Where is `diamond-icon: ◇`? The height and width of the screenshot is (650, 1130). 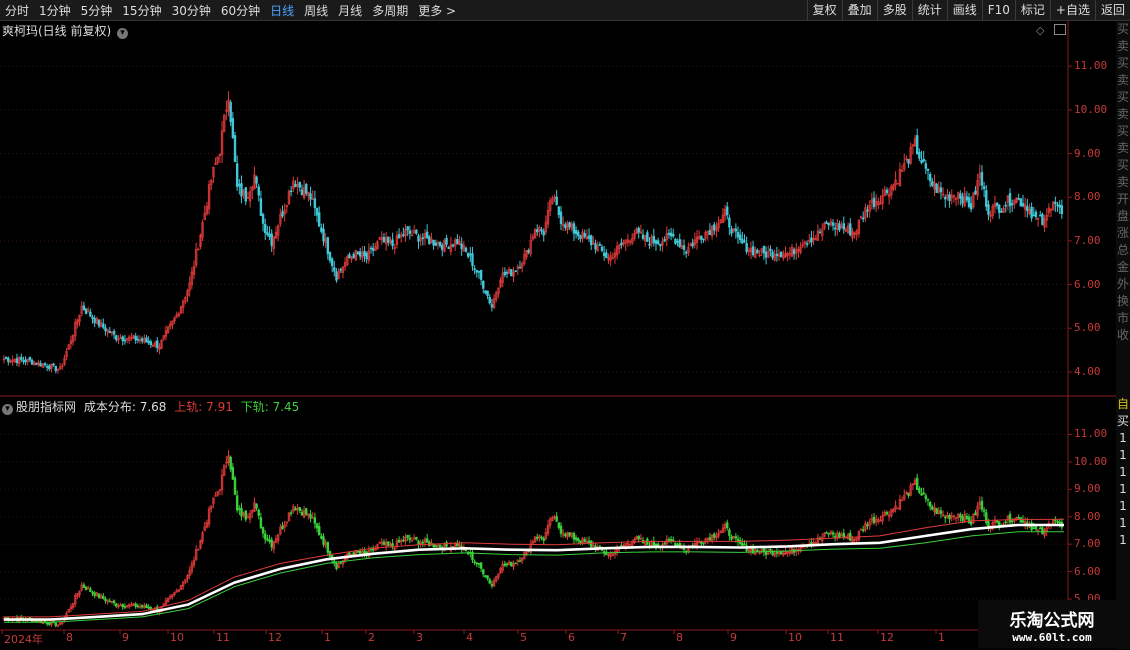
diamond-icon: ◇ is located at coordinates (1040, 30).